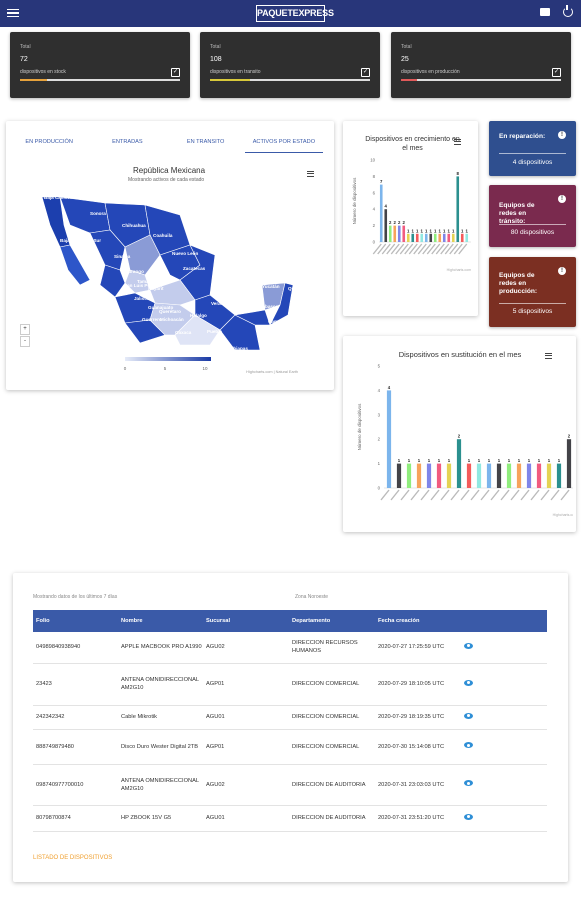 Image resolution: width=581 pixels, height=909 pixels. I want to click on zone-label: Zona Noroeste, so click(312, 597).